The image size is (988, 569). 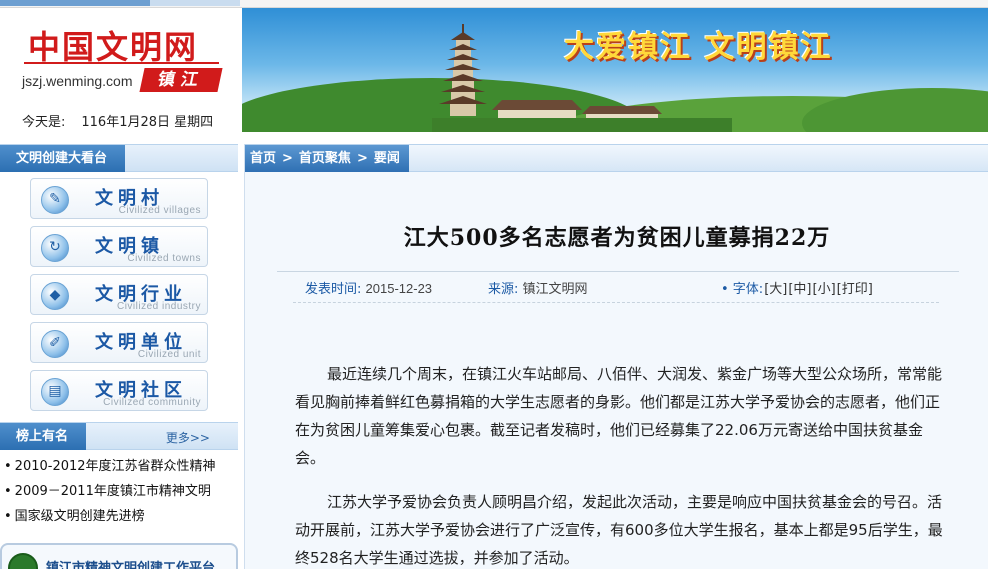 What do you see at coordinates (164, 258) in the screenshot?
I see `nav-sublabel: Civilized towns` at bounding box center [164, 258].